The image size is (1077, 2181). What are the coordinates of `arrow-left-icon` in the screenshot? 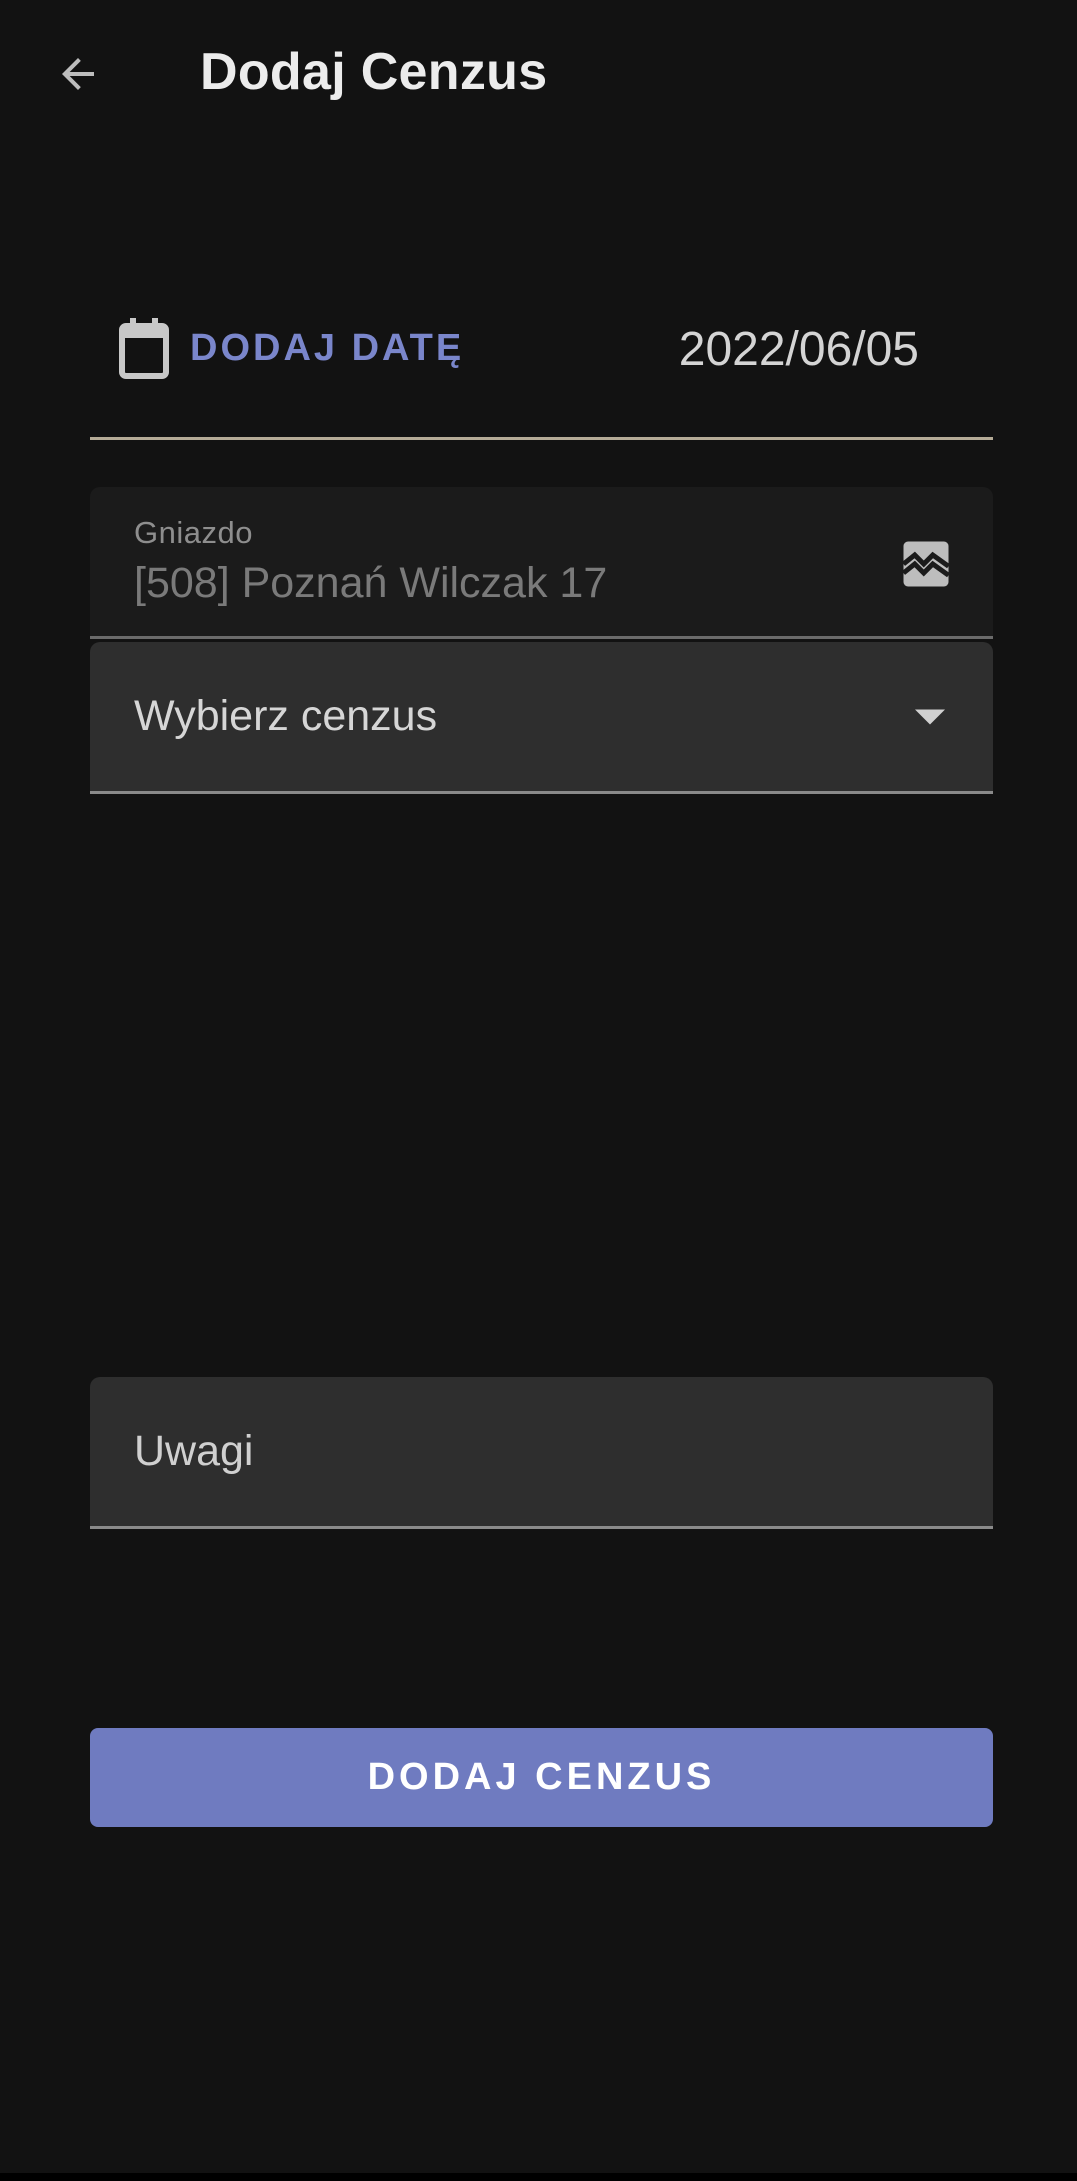 It's located at (78, 74).